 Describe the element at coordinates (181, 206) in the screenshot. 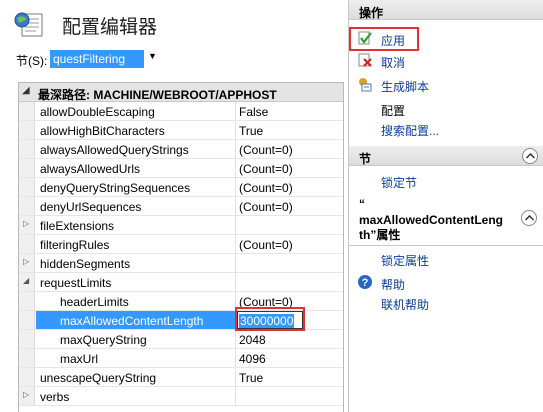

I see `grid-row-denyUrlSequences: denyUrlSequences (Count=0)` at that location.